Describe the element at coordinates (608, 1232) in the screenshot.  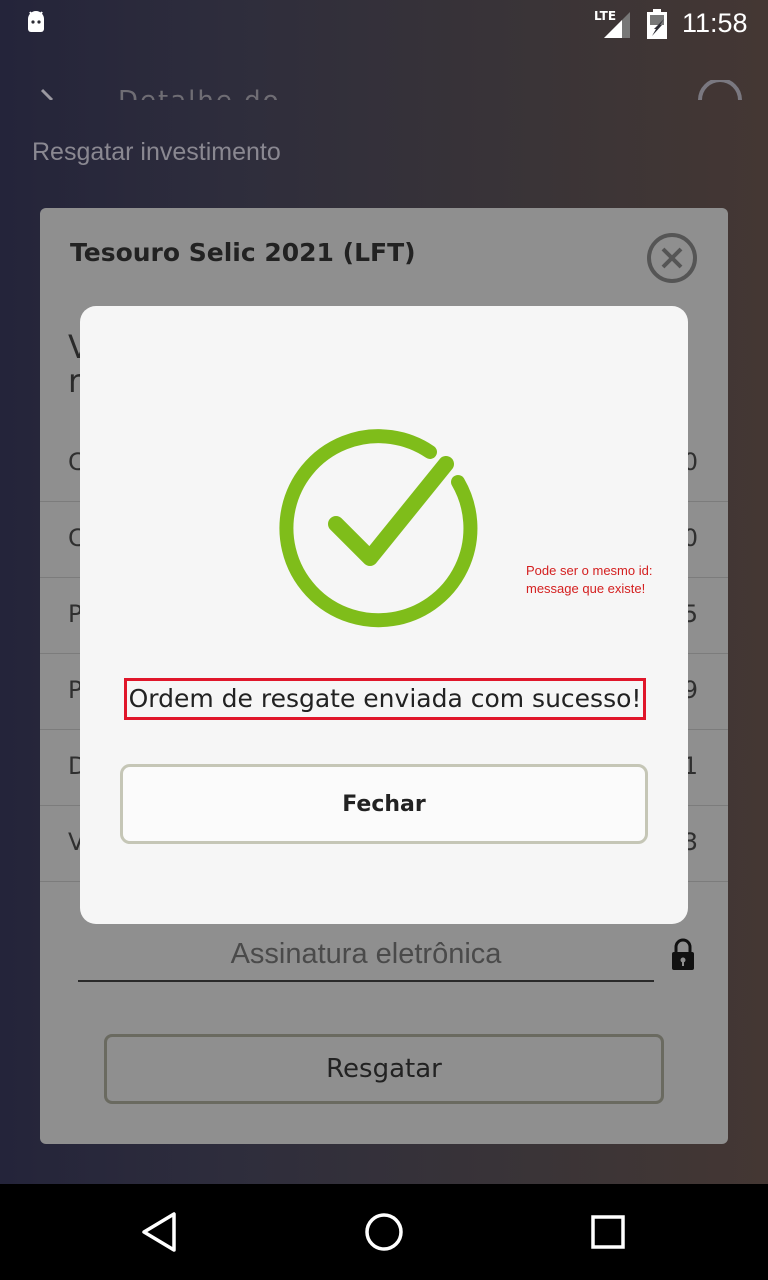
I see `recents-icon` at that location.